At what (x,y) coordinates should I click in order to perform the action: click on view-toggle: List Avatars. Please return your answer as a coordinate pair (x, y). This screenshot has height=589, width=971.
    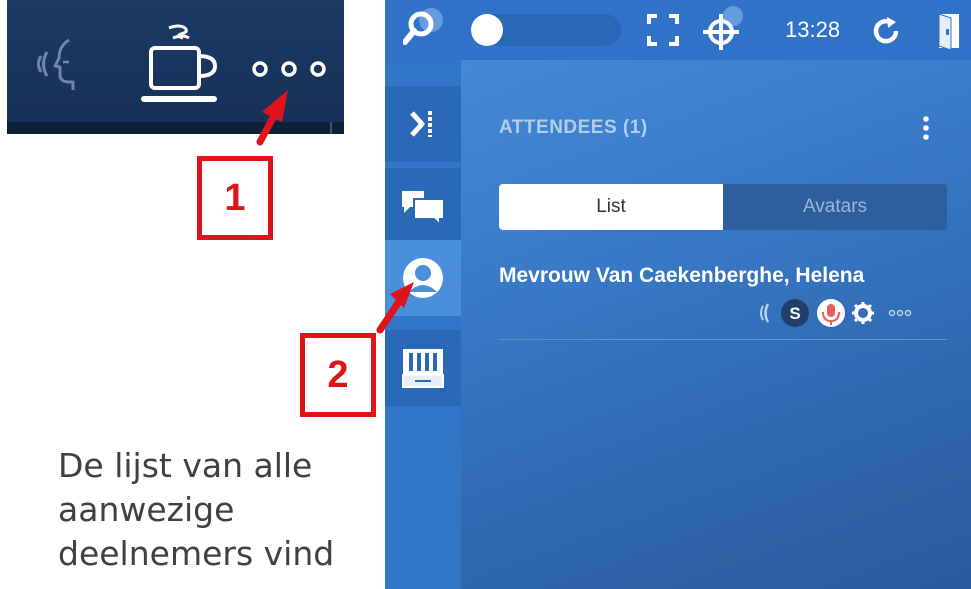
    Looking at the image, I should click on (723, 207).